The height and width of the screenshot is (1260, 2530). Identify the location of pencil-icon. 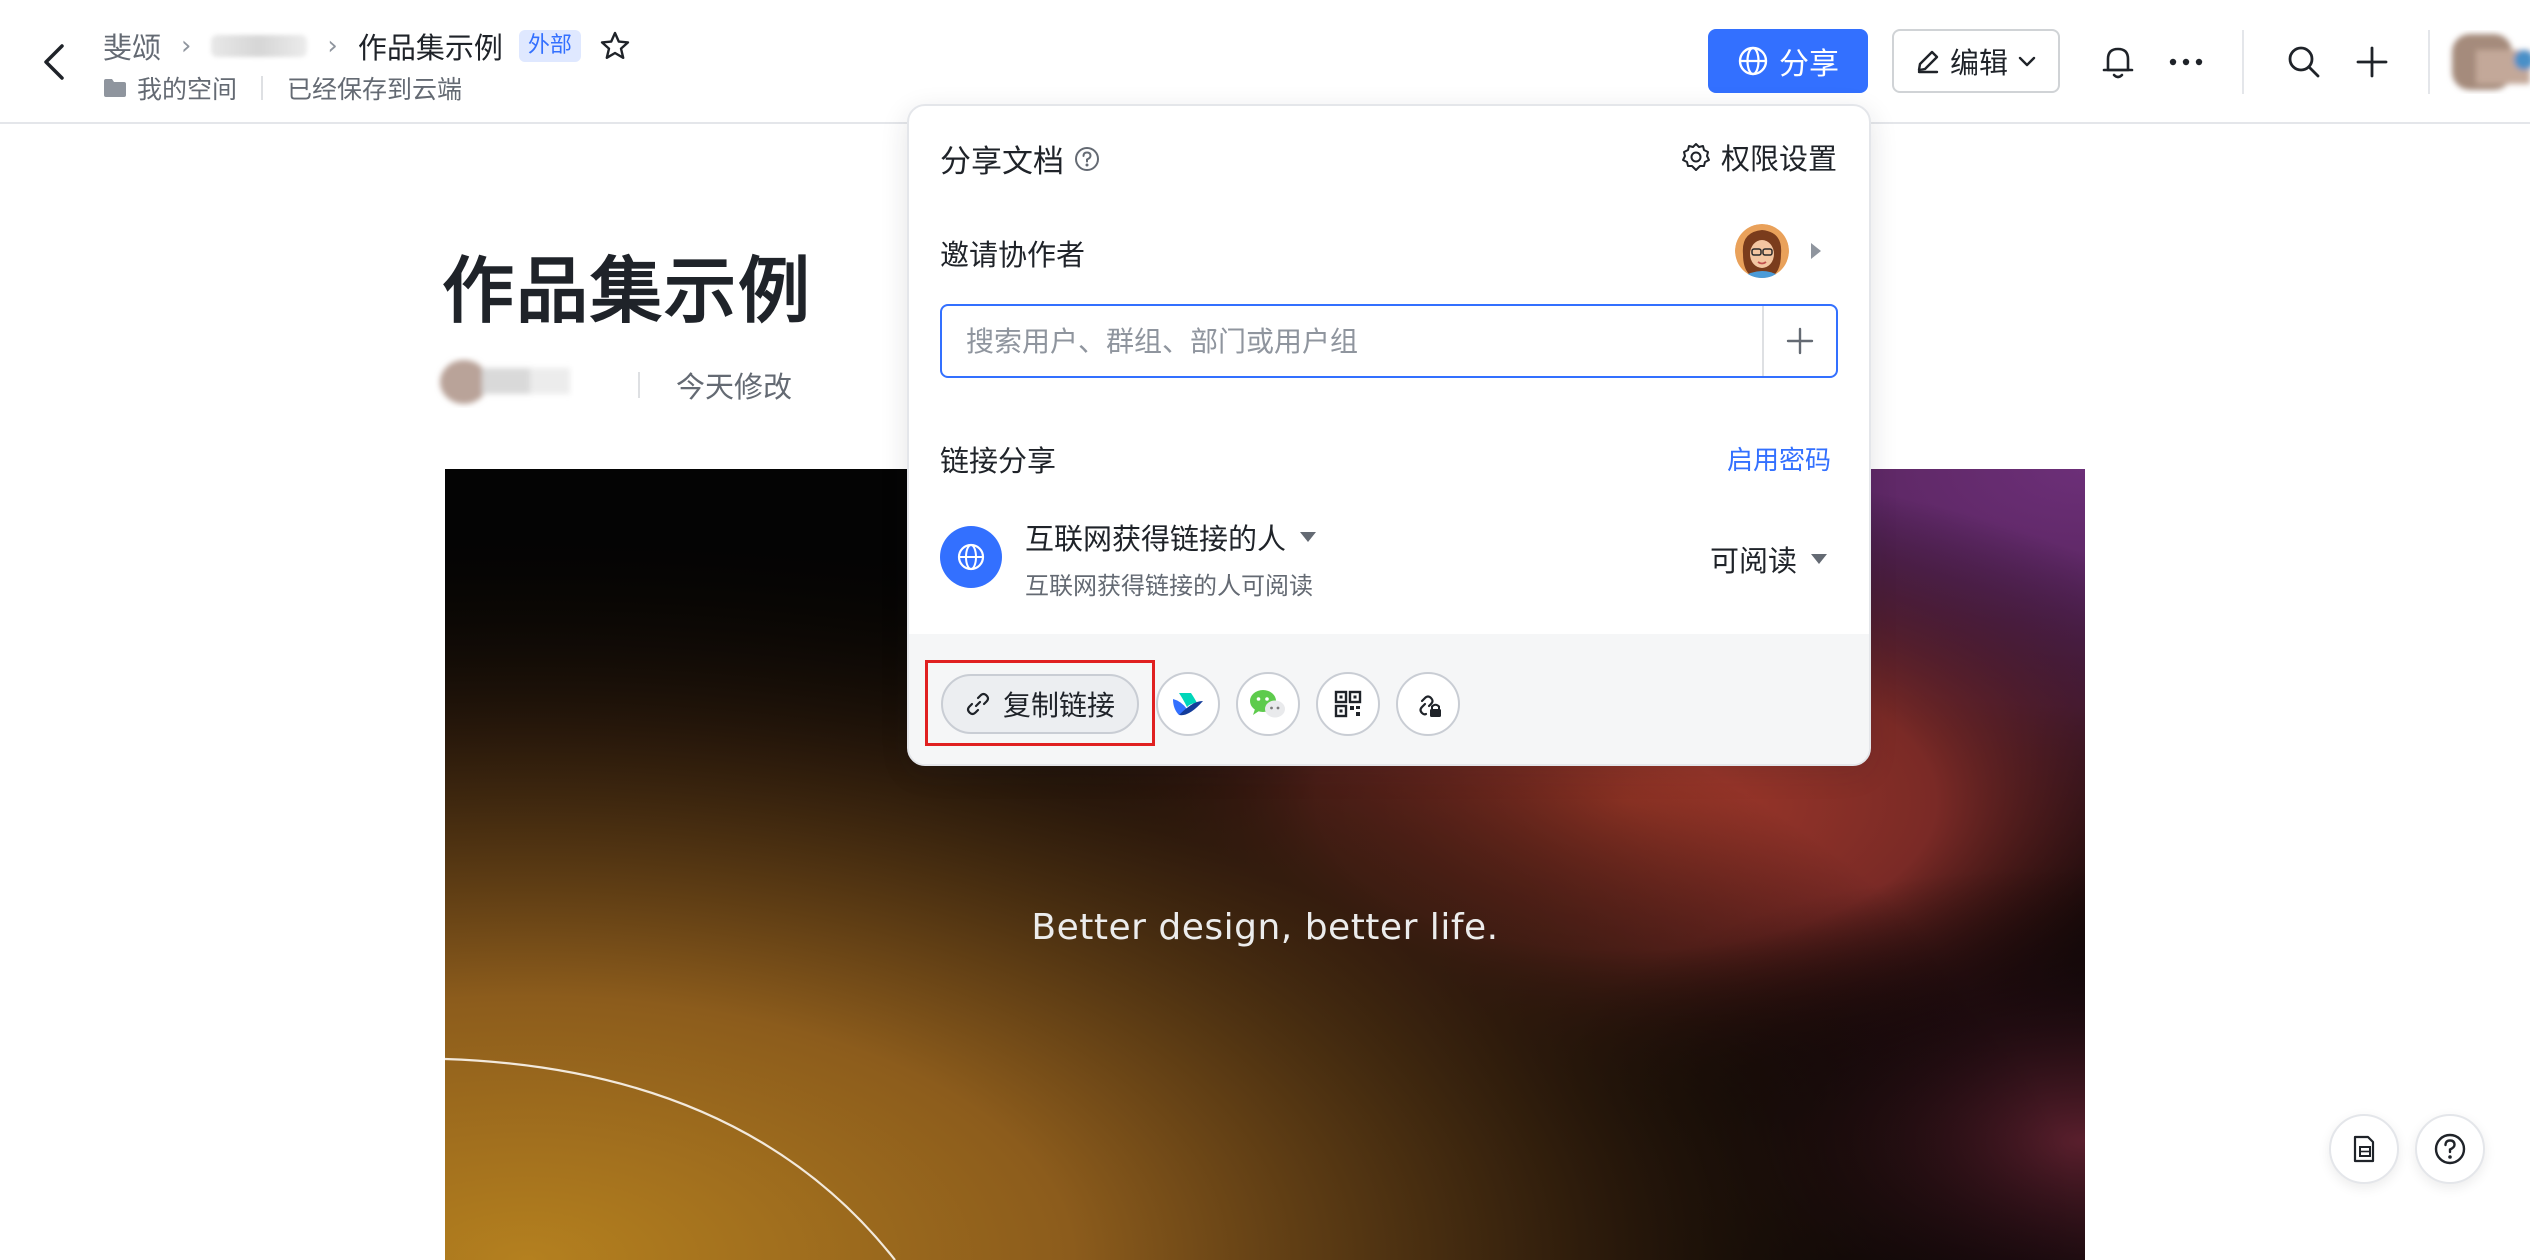
(1928, 62).